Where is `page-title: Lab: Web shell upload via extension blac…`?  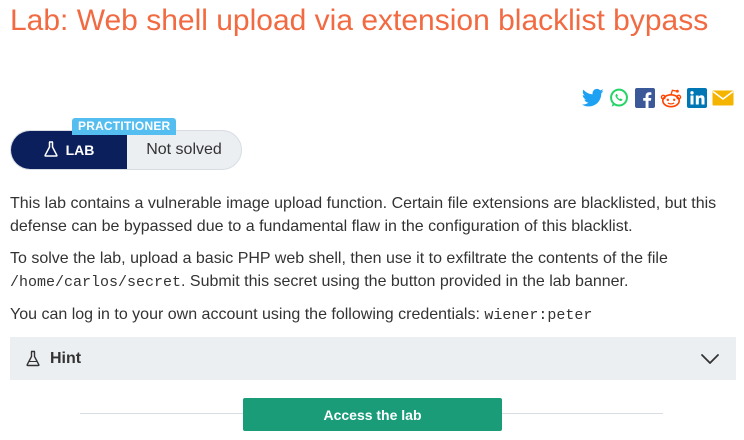
page-title: Lab: Web shell upload via extension blac… is located at coordinates (359, 20).